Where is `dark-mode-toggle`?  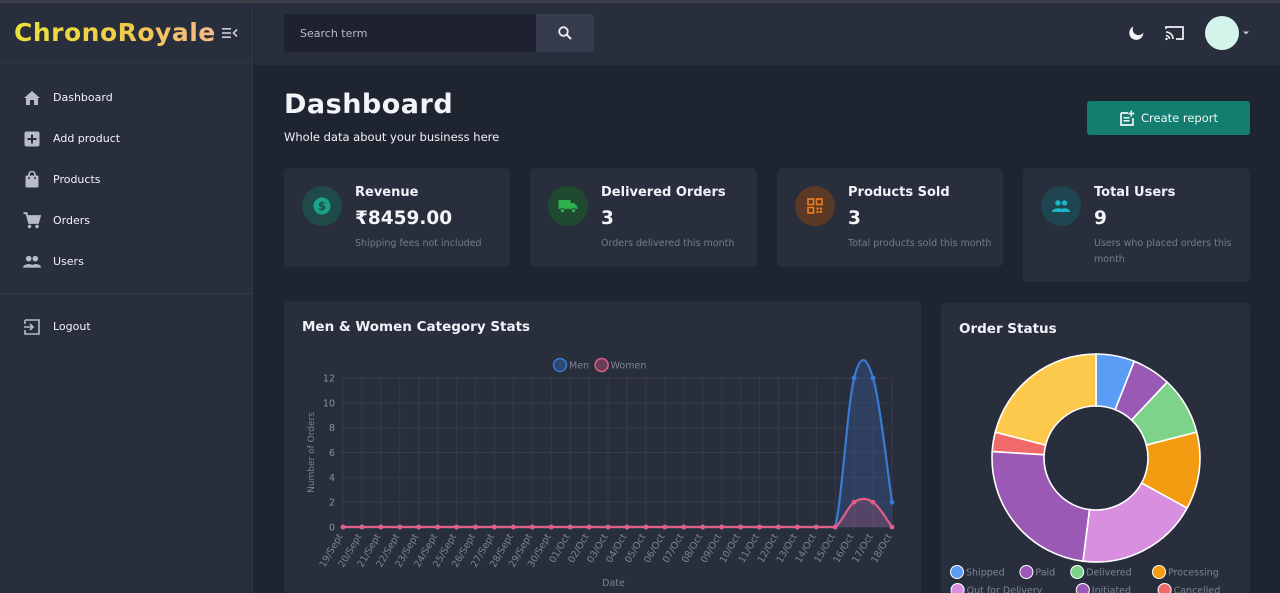
dark-mode-toggle is located at coordinates (1136, 33).